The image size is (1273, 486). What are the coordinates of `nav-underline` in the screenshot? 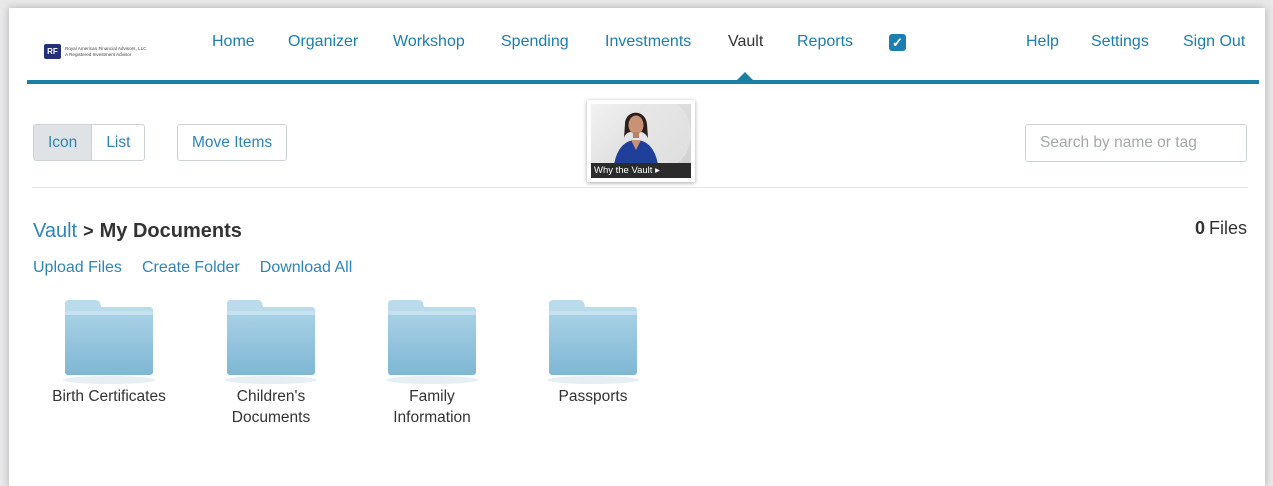 It's located at (643, 82).